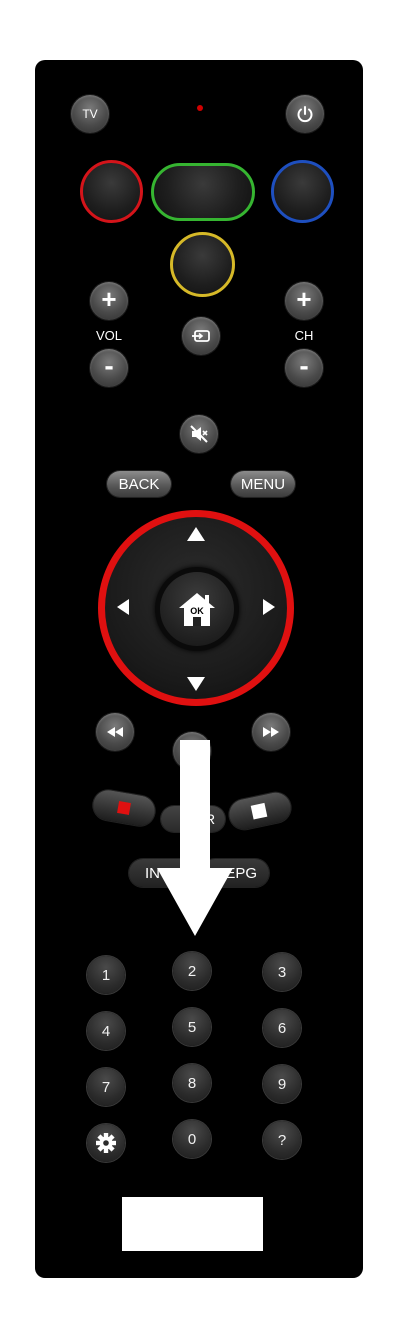 This screenshot has width=400, height=1333. What do you see at coordinates (203, 192) in the screenshot?
I see `green-button` at bounding box center [203, 192].